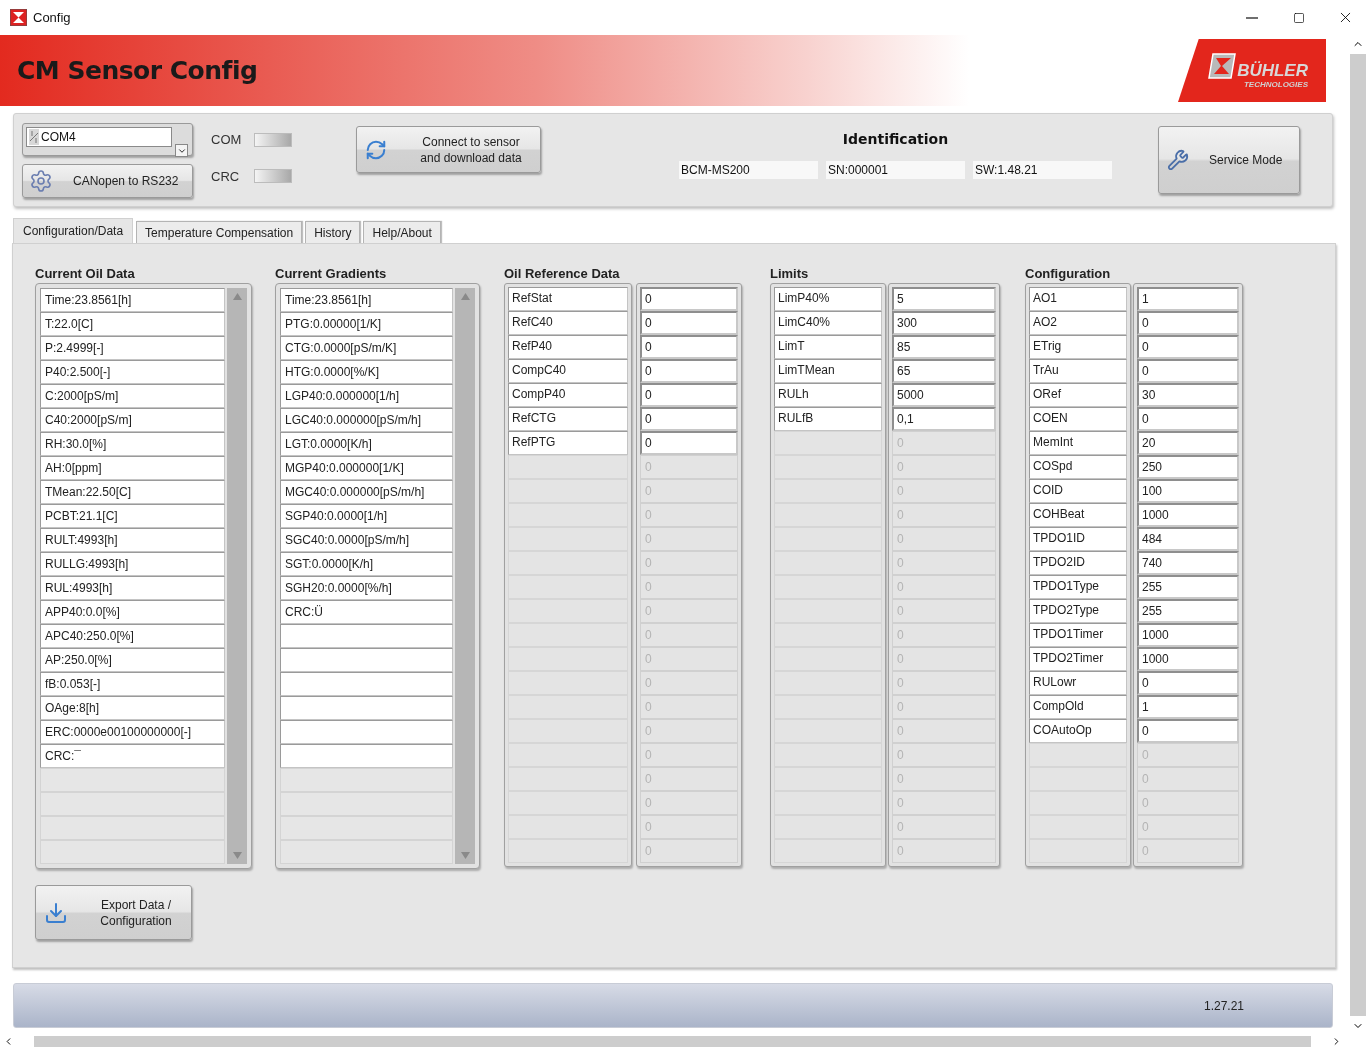  Describe the element at coordinates (227, 140) in the screenshot. I see `indicator-label: COM` at that location.